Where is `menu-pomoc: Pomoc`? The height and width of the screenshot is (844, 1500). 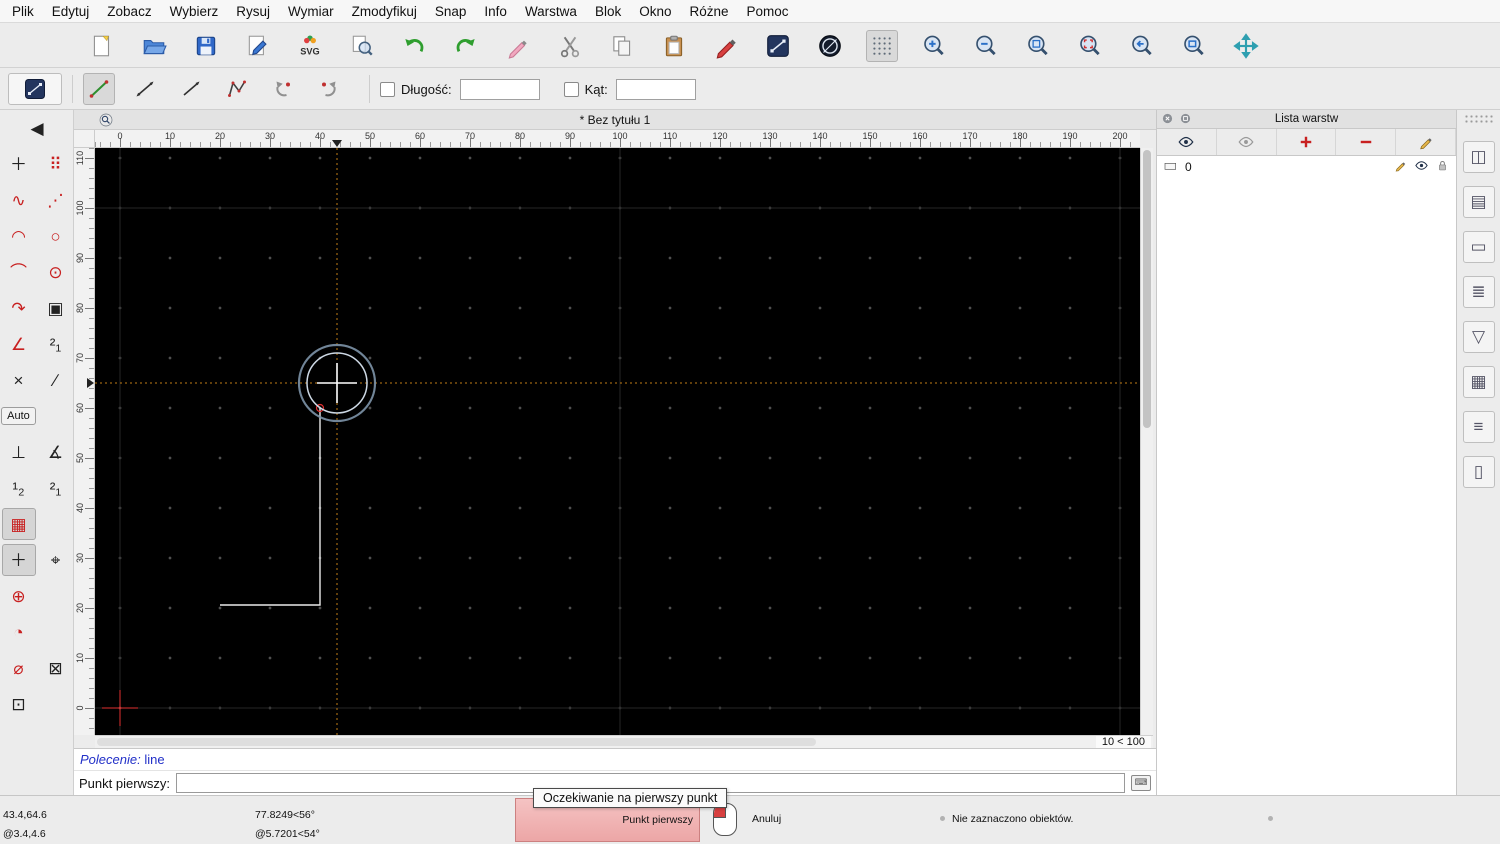
menu-pomoc: Pomoc is located at coordinates (768, 11).